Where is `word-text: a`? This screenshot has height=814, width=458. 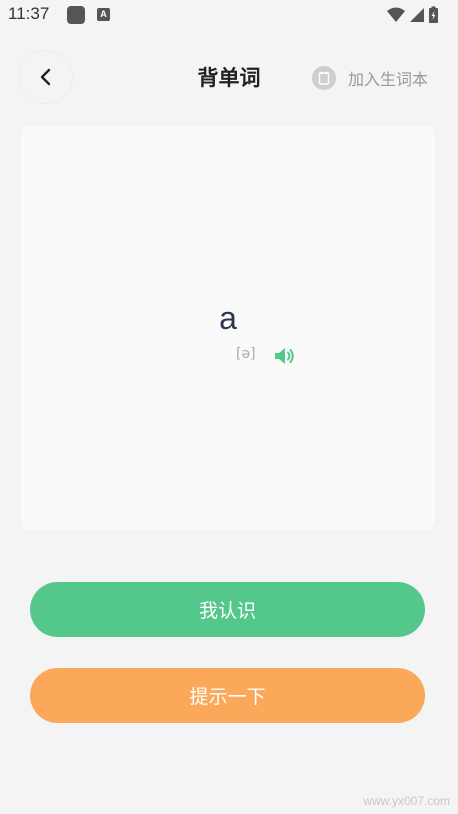 word-text: a is located at coordinates (228, 318).